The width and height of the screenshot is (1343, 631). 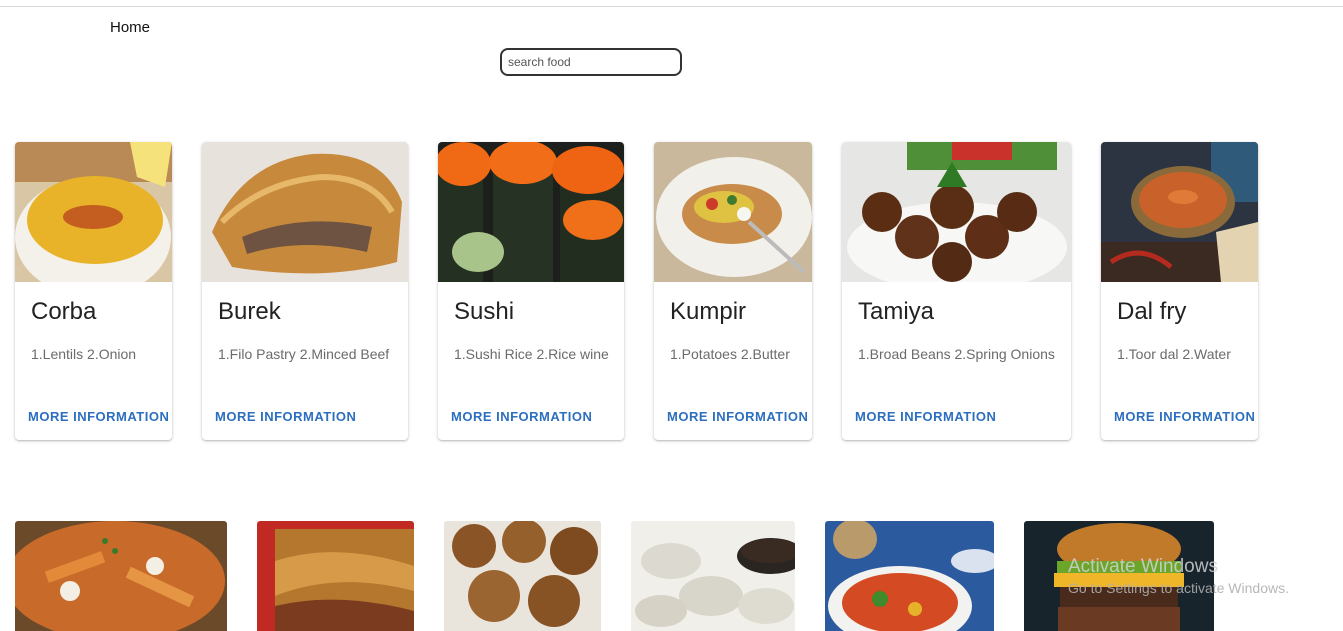 I want to click on card-title: Burek, so click(x=249, y=311).